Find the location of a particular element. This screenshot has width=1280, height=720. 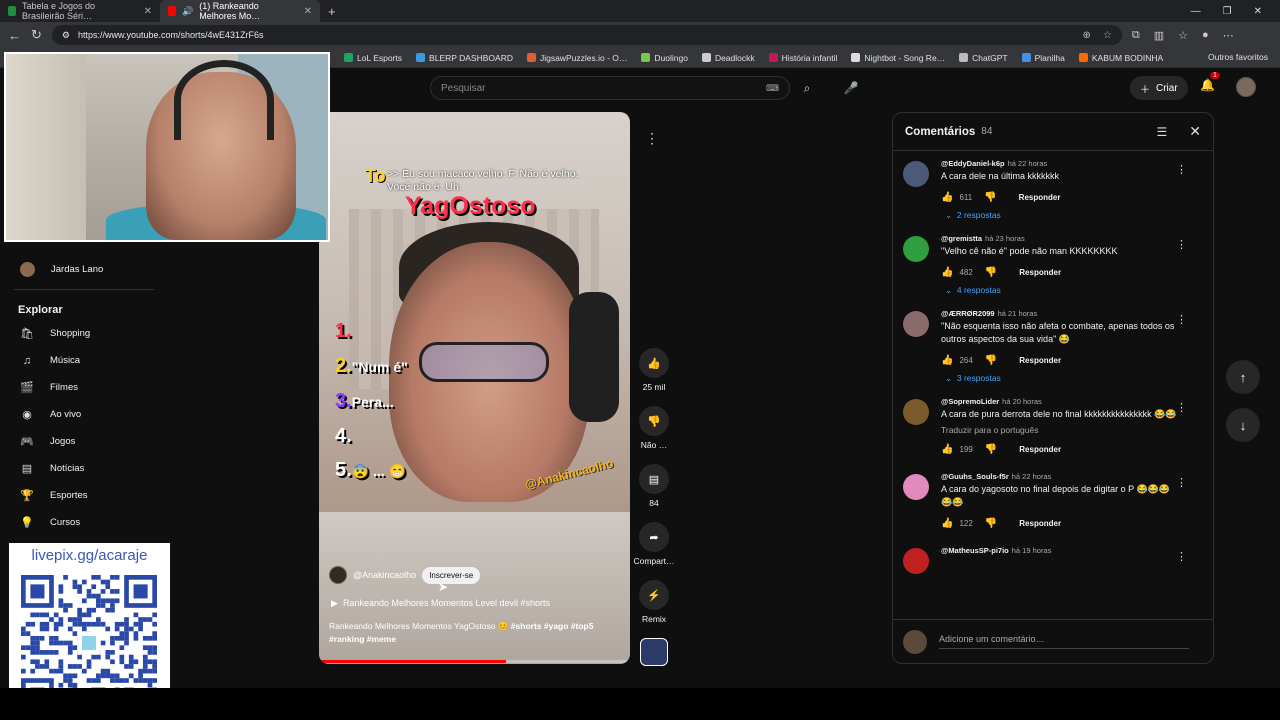

minimize-icon: — is located at coordinates (1196, 11).